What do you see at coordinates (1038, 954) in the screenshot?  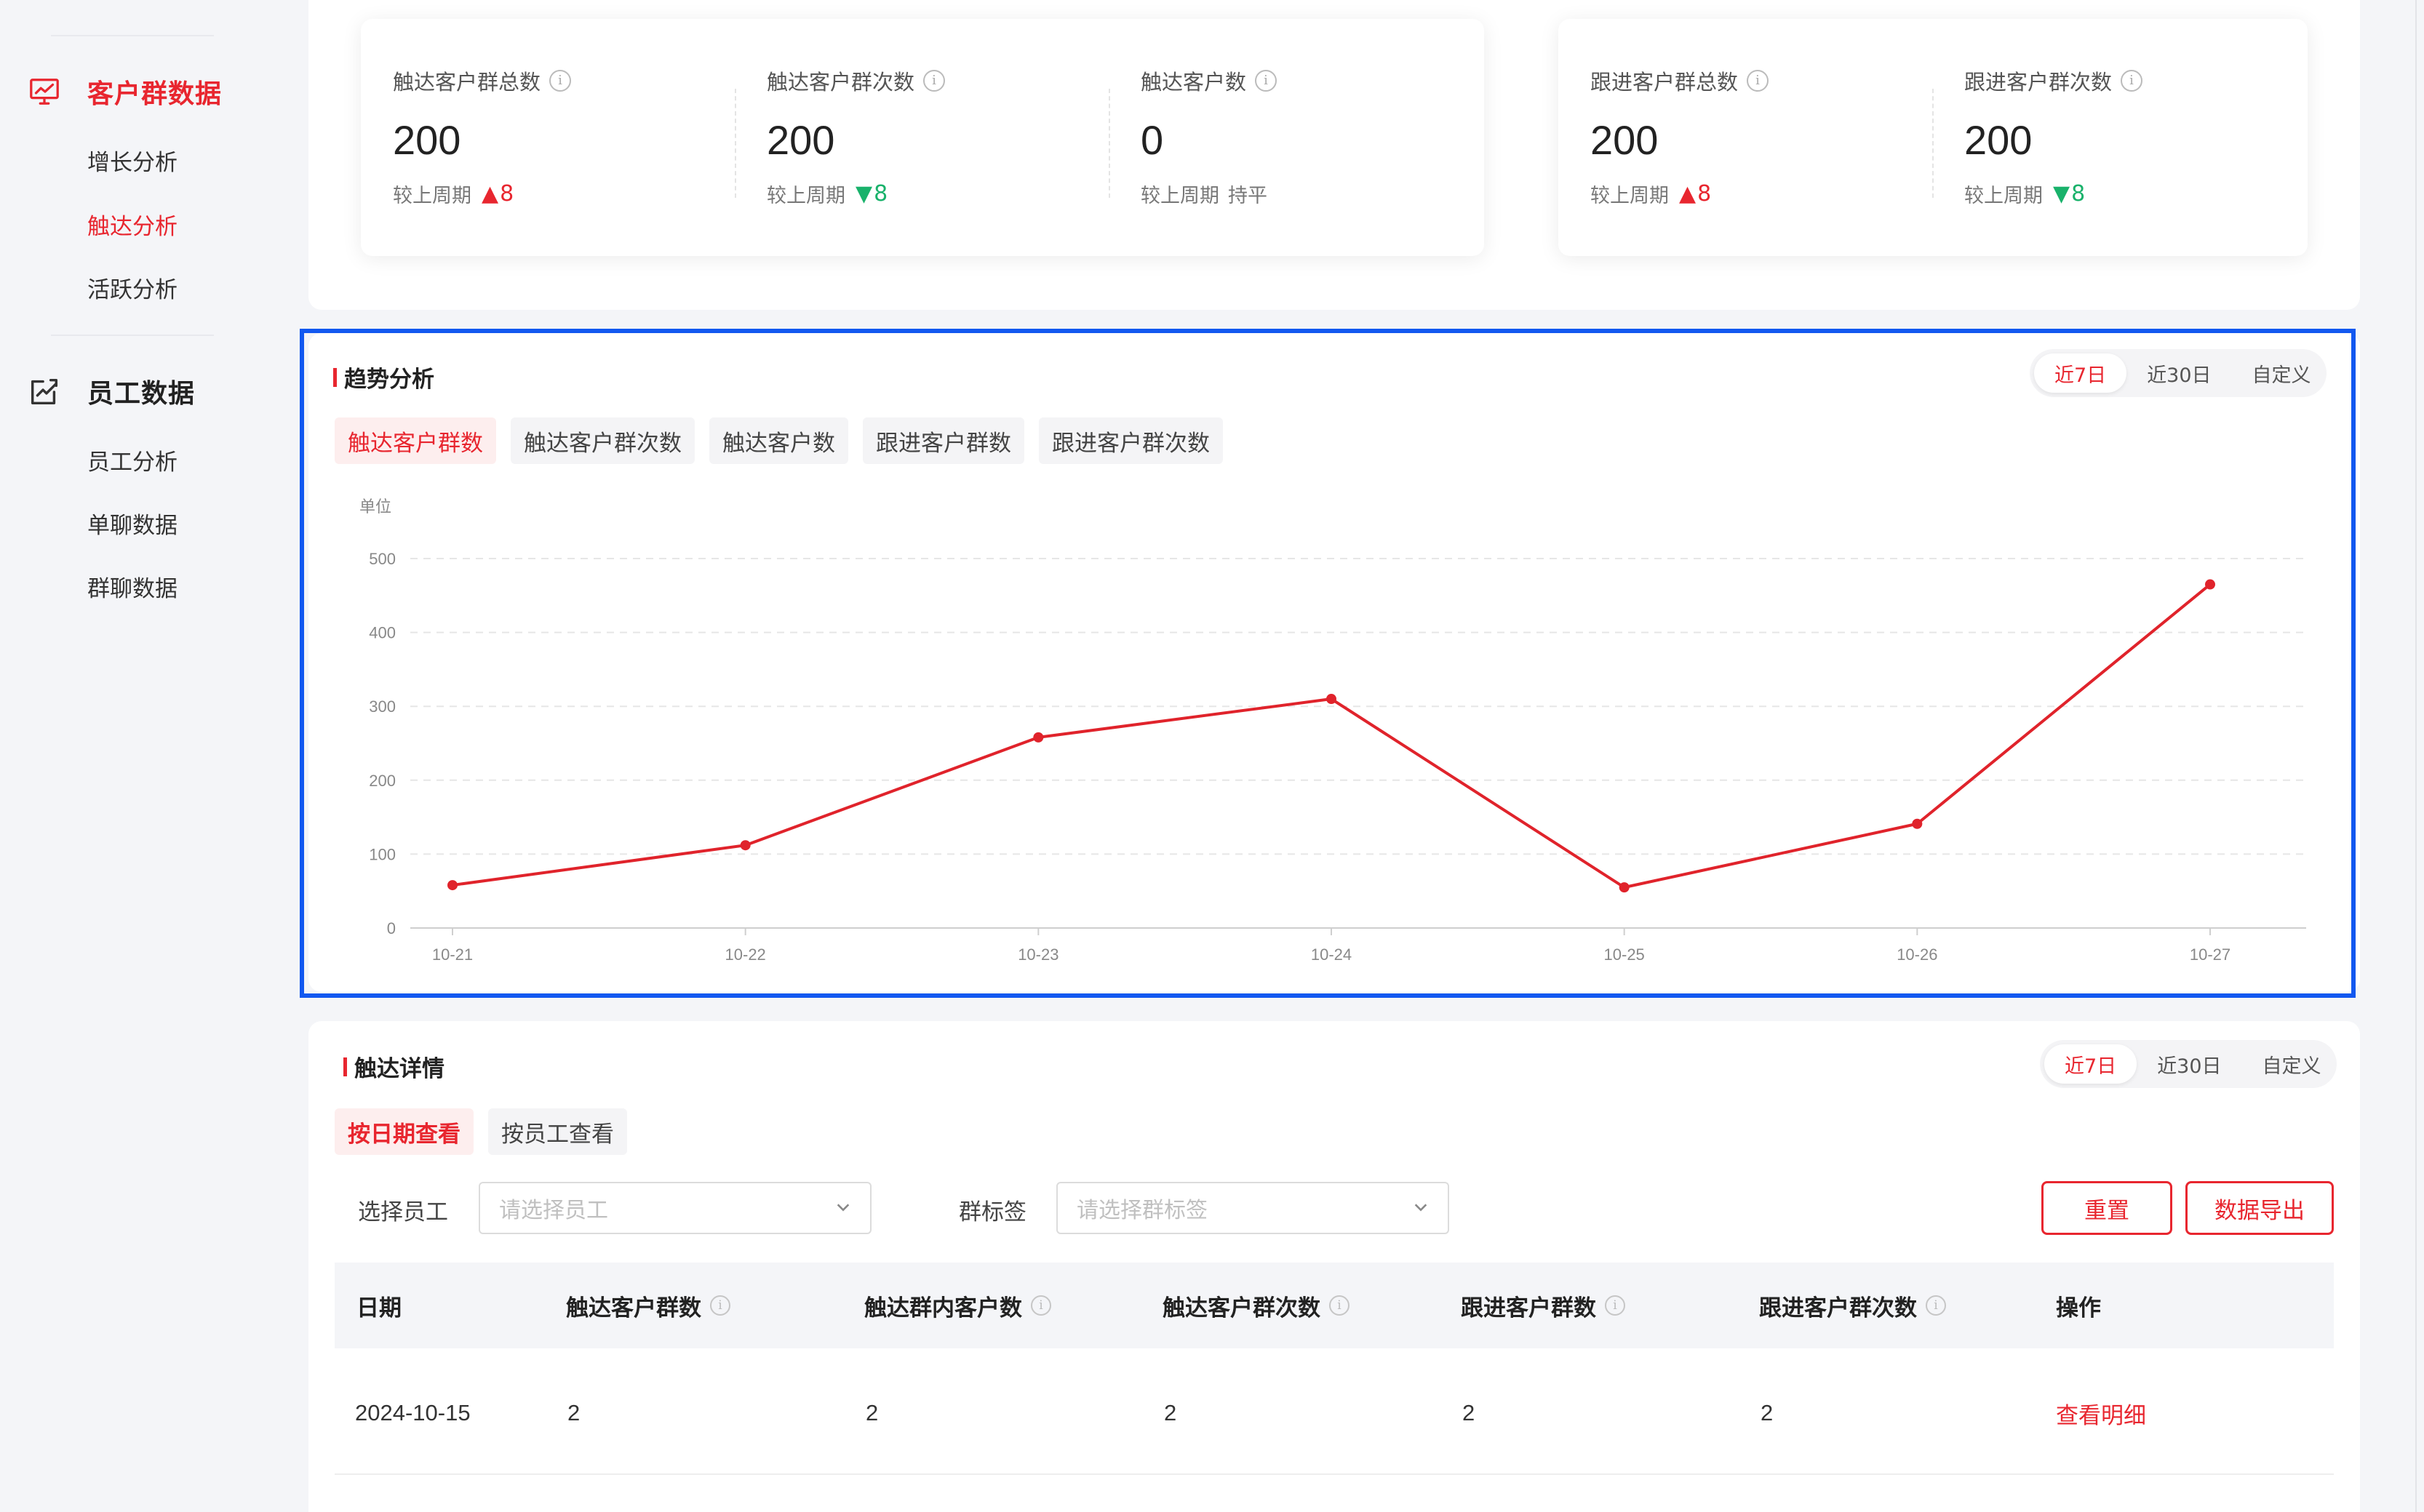 I see `x-tick-label: 10-23` at bounding box center [1038, 954].